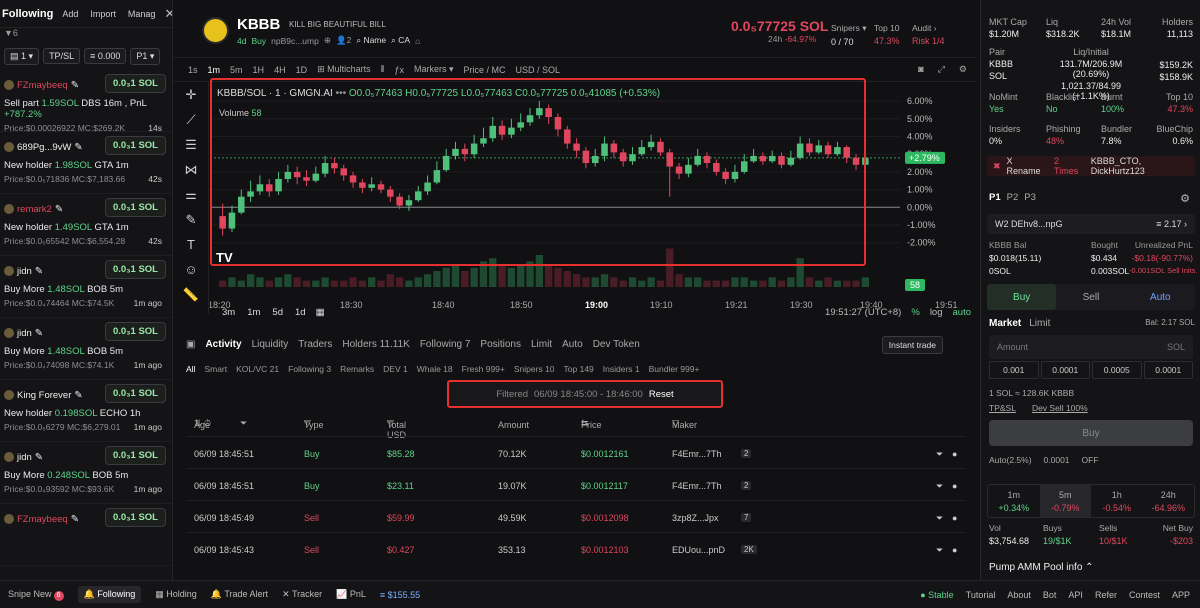 This screenshot has height=608, width=1200. What do you see at coordinates (661, 394) in the screenshot?
I see `reset-button: Reset` at bounding box center [661, 394].